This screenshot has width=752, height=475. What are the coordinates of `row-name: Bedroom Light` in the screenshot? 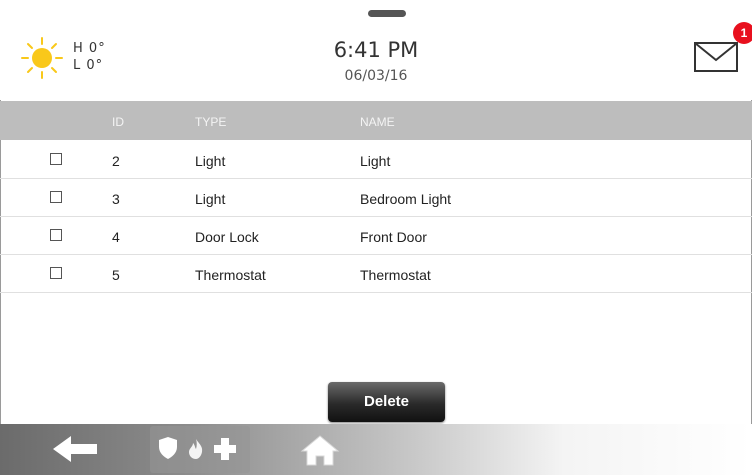 It's located at (406, 199).